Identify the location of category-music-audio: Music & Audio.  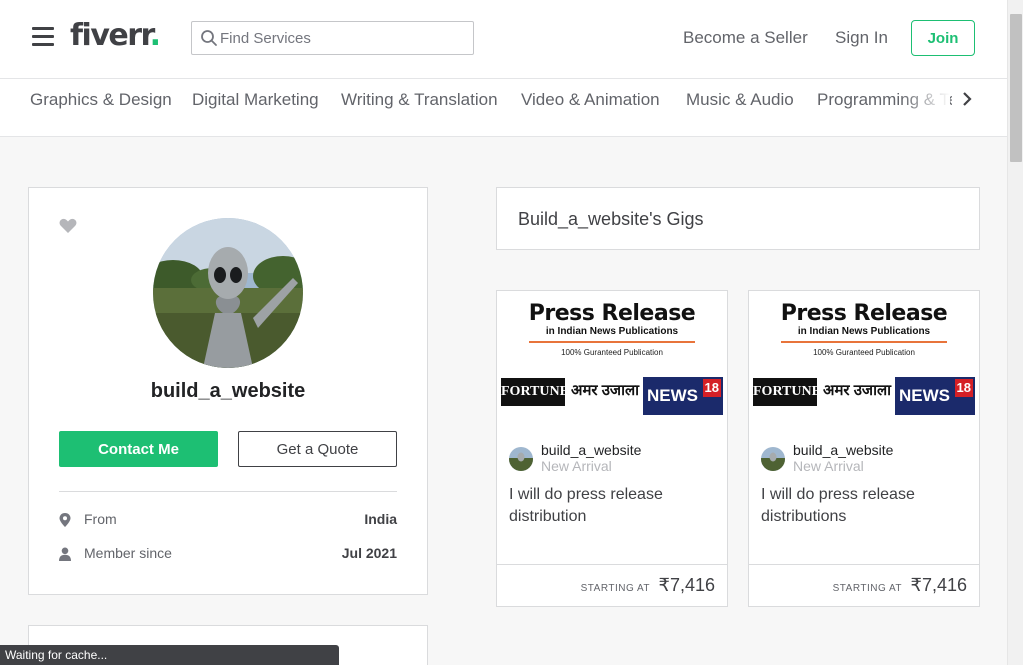
(740, 100).